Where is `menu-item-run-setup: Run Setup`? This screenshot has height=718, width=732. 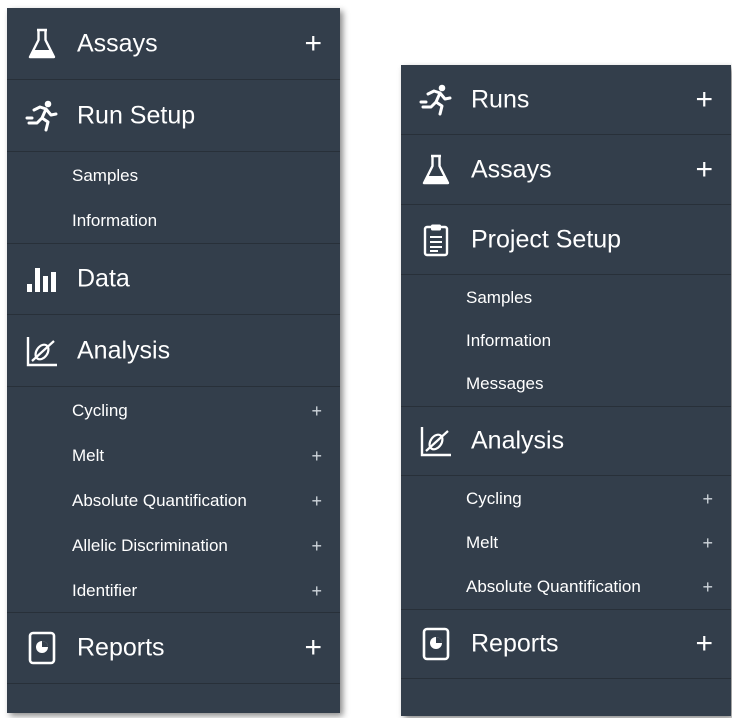 menu-item-run-setup: Run Setup is located at coordinates (173, 116).